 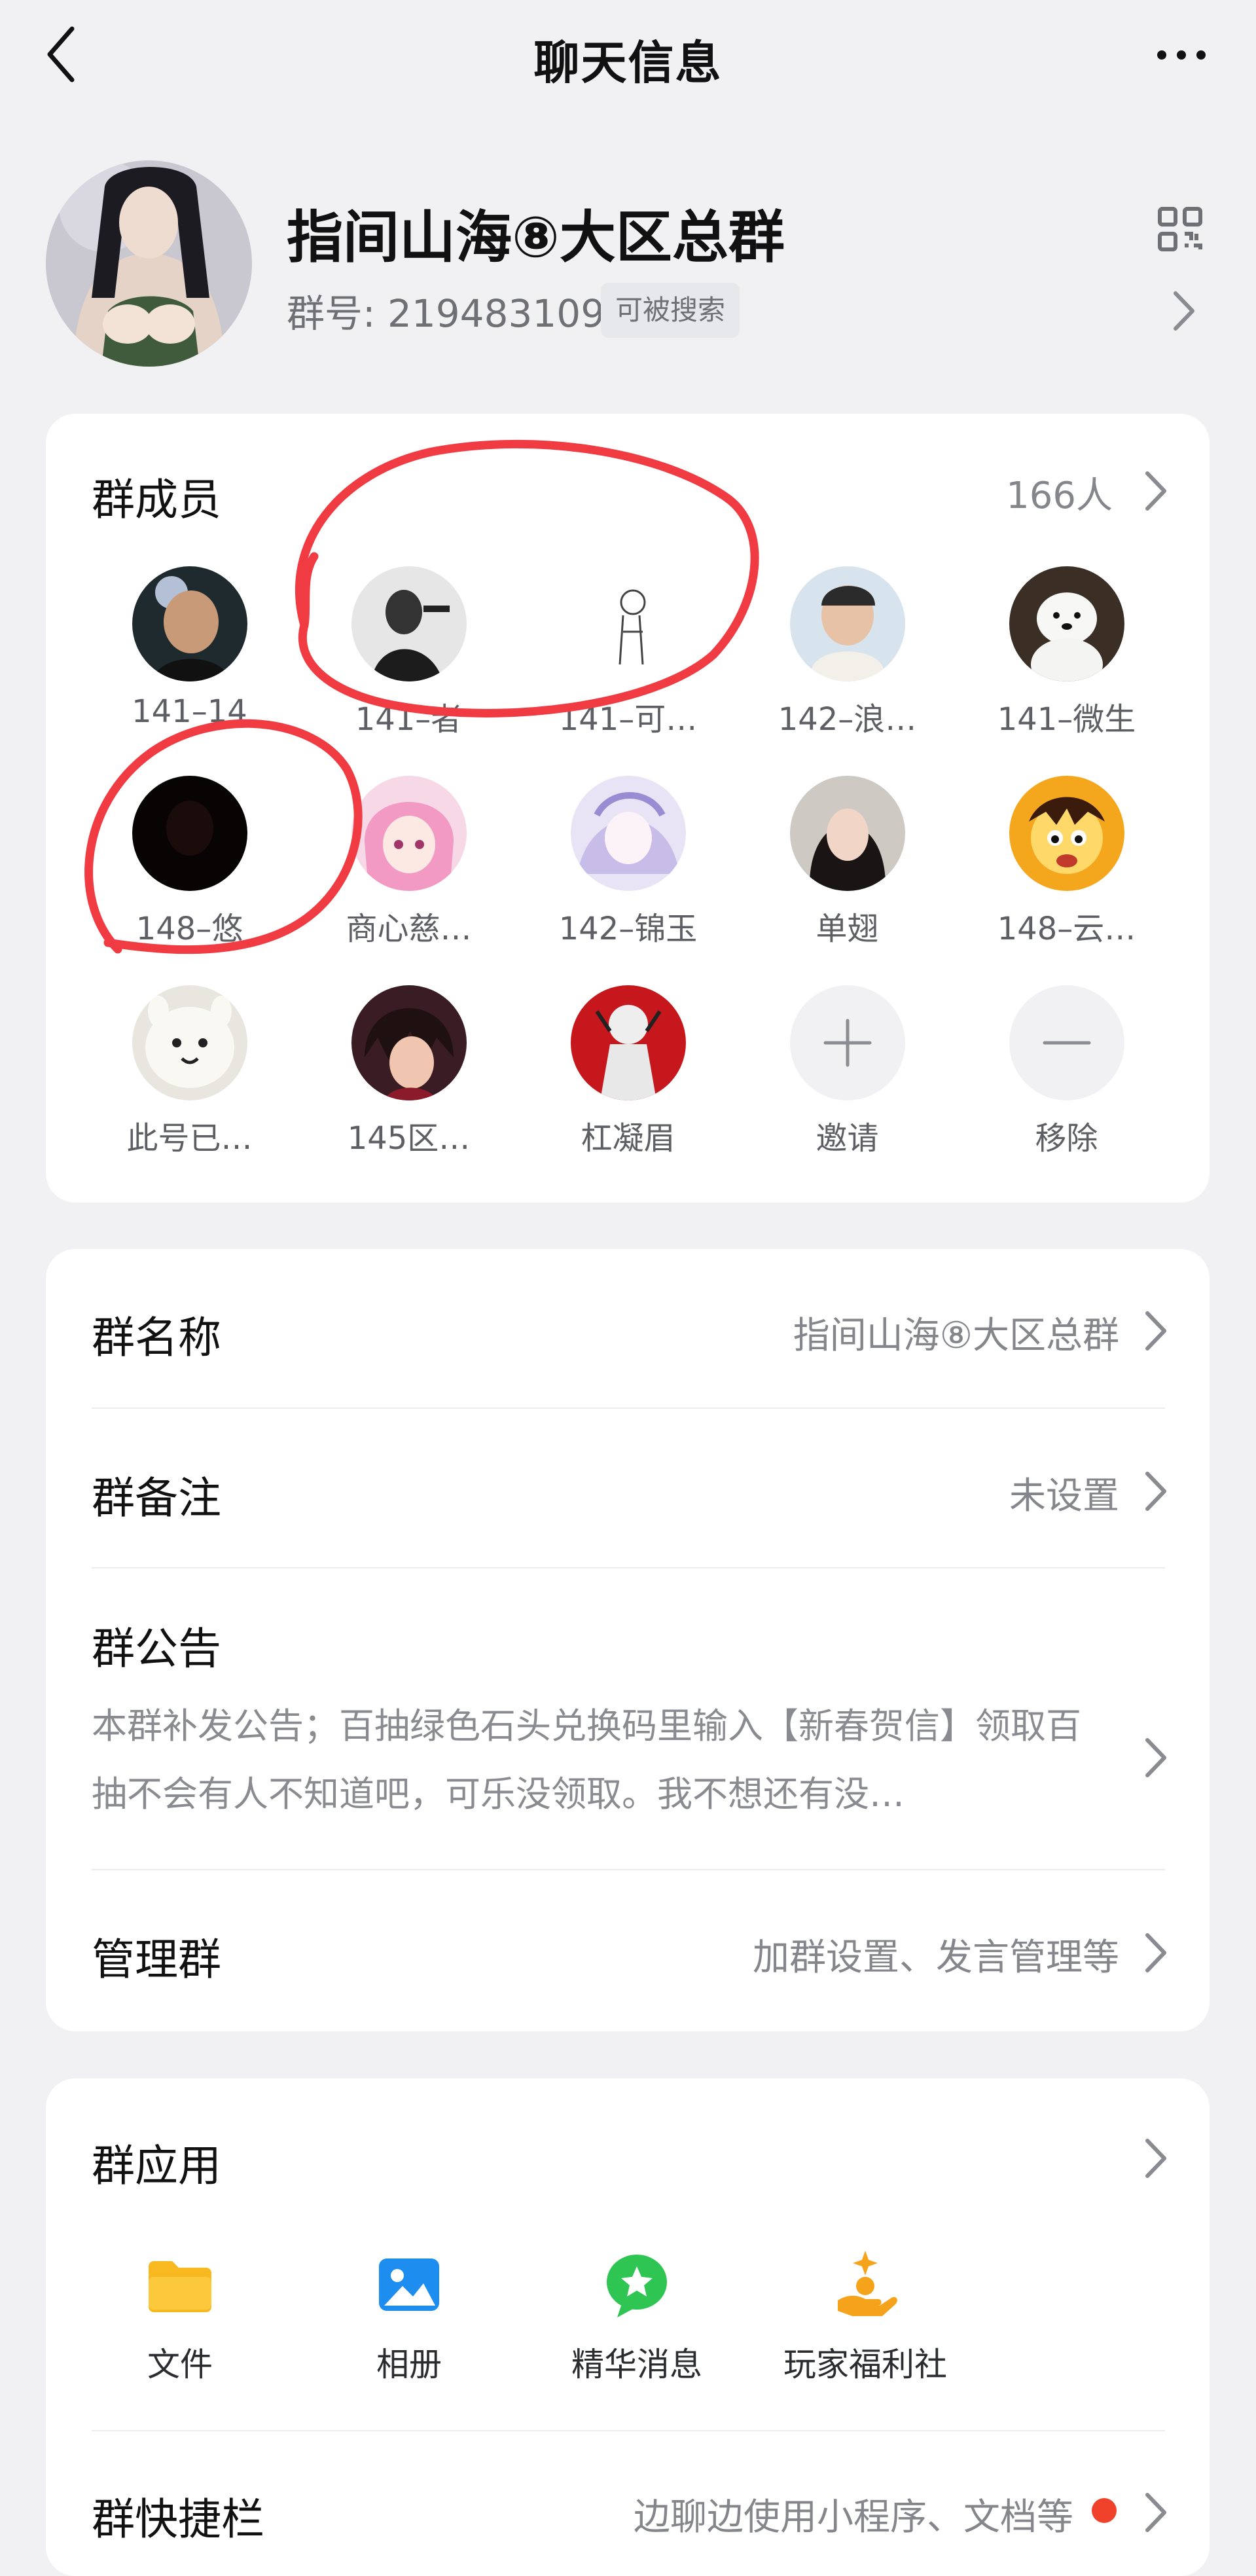 I want to click on member-count: 166人, so click(x=1014, y=492).